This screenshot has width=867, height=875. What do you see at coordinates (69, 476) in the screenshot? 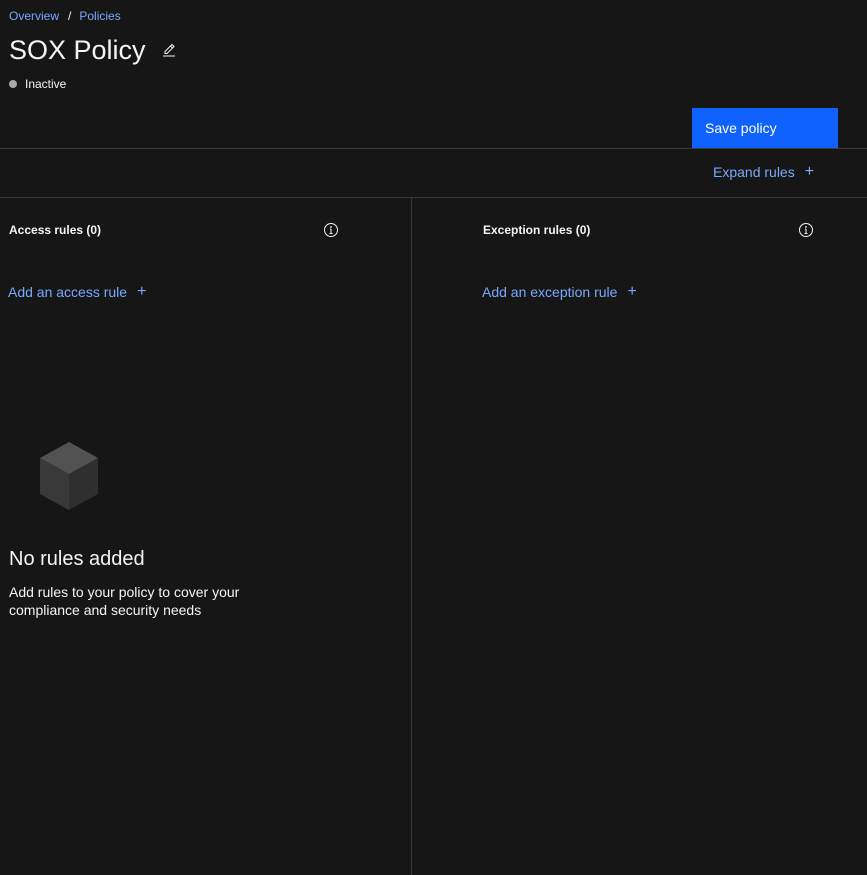
I see `cube-icon` at bounding box center [69, 476].